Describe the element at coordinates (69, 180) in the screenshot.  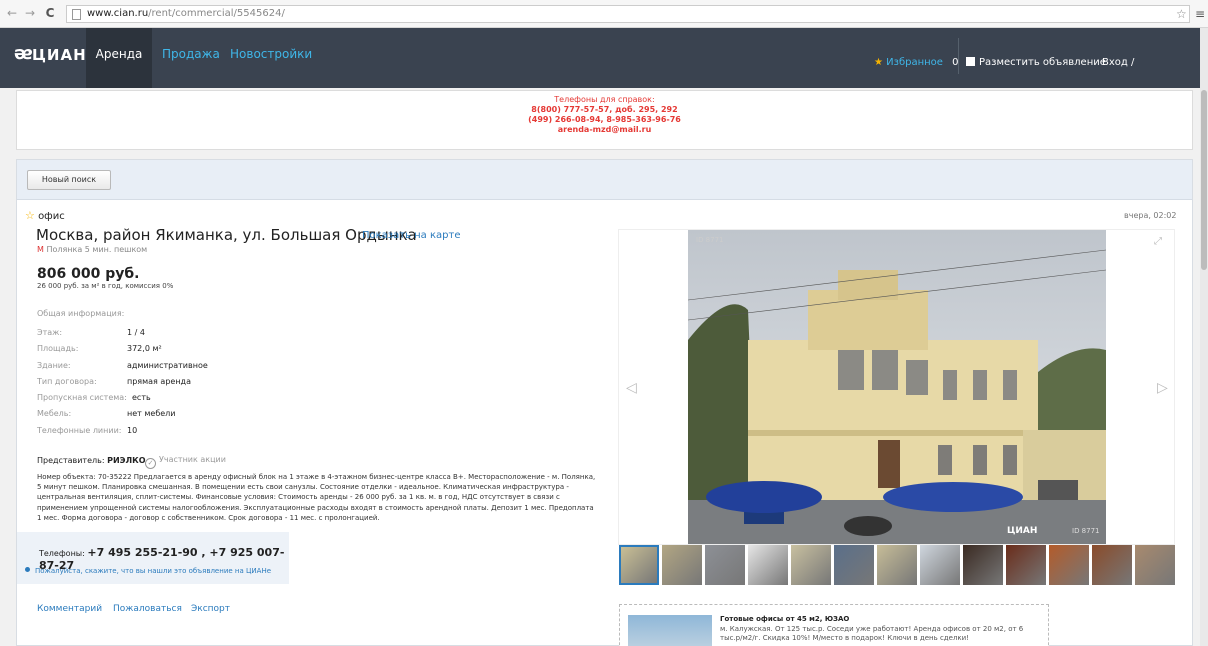
I see `new-search-button: Новый поиск` at that location.